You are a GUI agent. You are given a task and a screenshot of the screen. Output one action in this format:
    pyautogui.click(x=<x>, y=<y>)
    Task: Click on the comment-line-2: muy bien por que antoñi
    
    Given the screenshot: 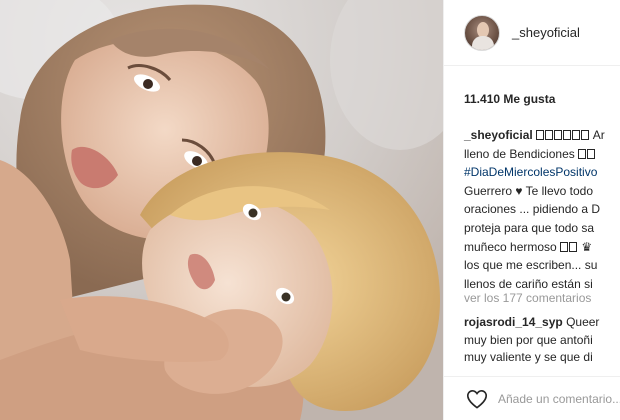 What is the action you would take?
    pyautogui.click(x=528, y=339)
    